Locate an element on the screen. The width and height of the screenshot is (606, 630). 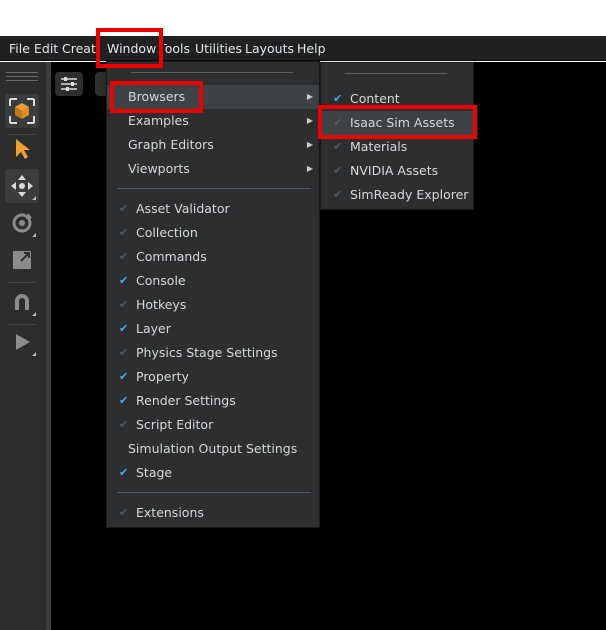
submenu-item-nvidia-assets: ✔ NVIDIA Assets is located at coordinates (397, 171).